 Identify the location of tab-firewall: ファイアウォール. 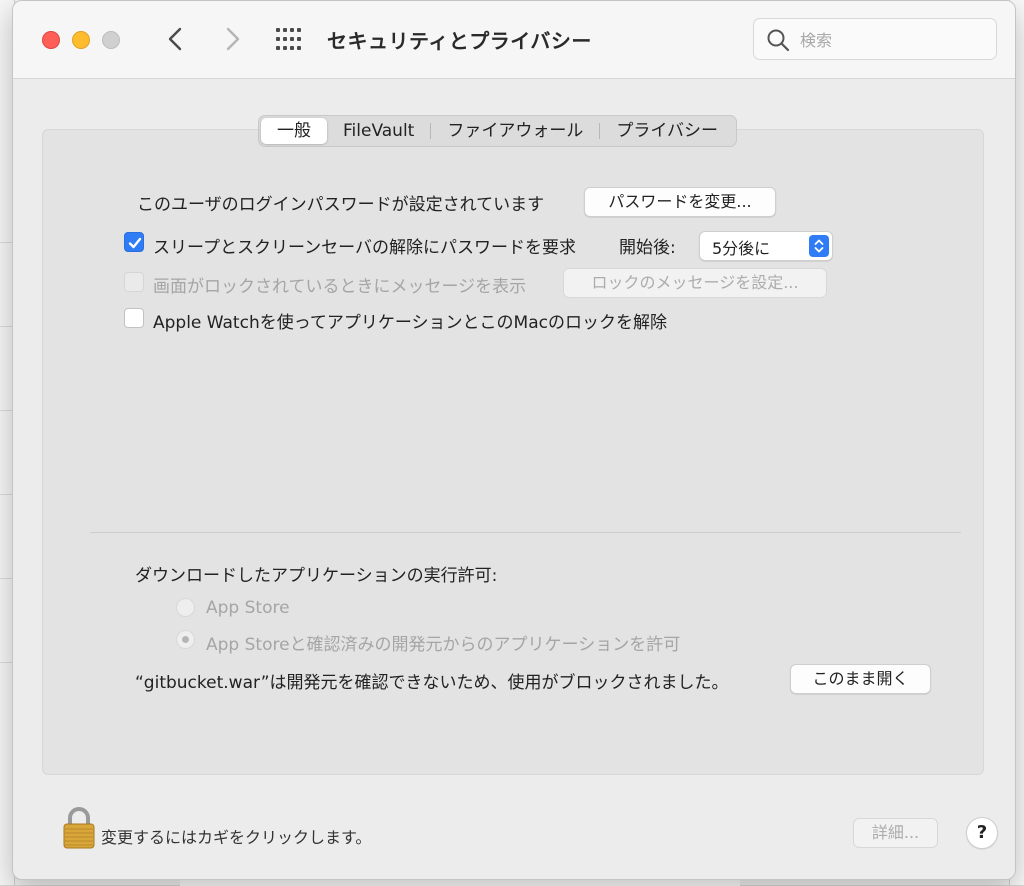
(515, 131).